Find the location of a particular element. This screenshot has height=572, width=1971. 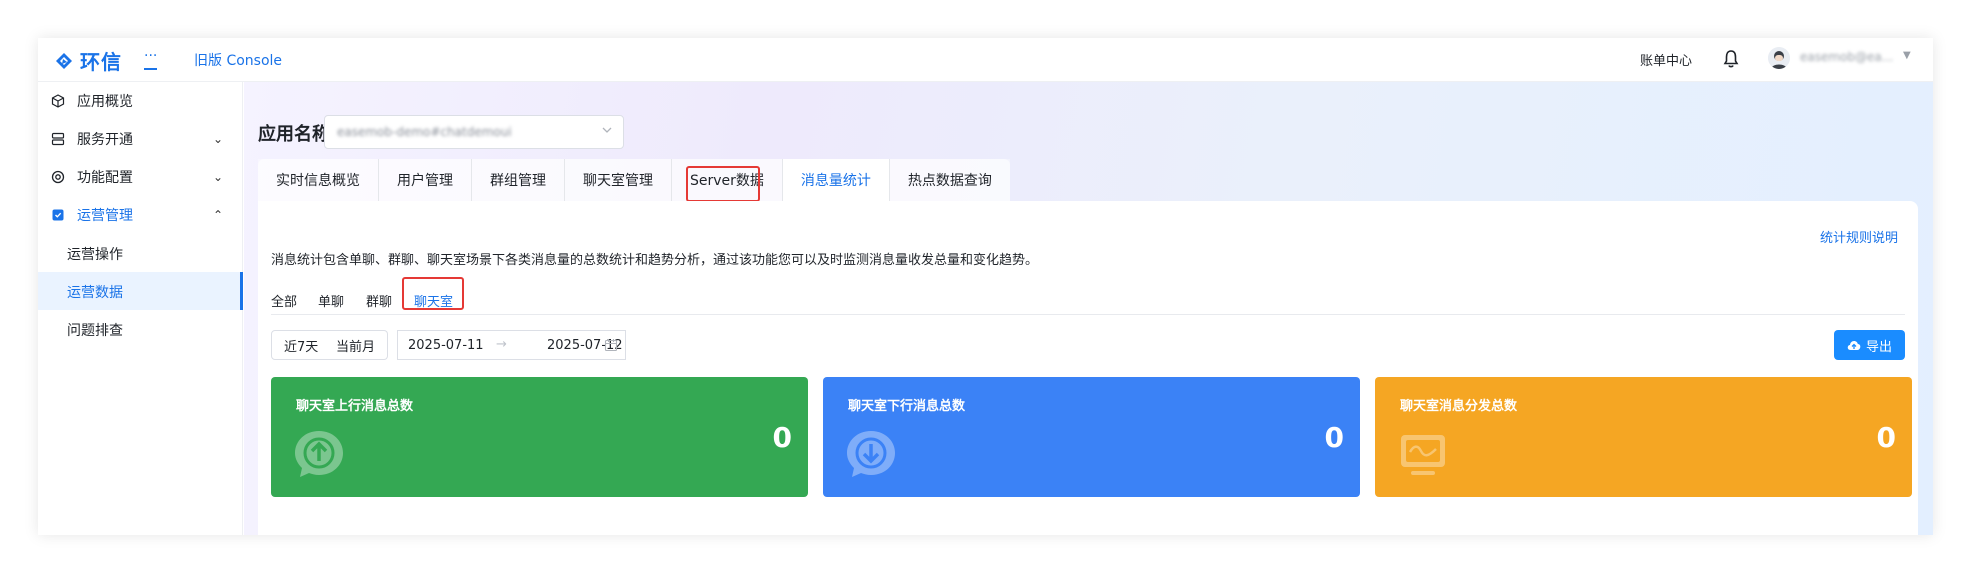

sidebar-item-app-overview: 应用概览 is located at coordinates (140, 101).